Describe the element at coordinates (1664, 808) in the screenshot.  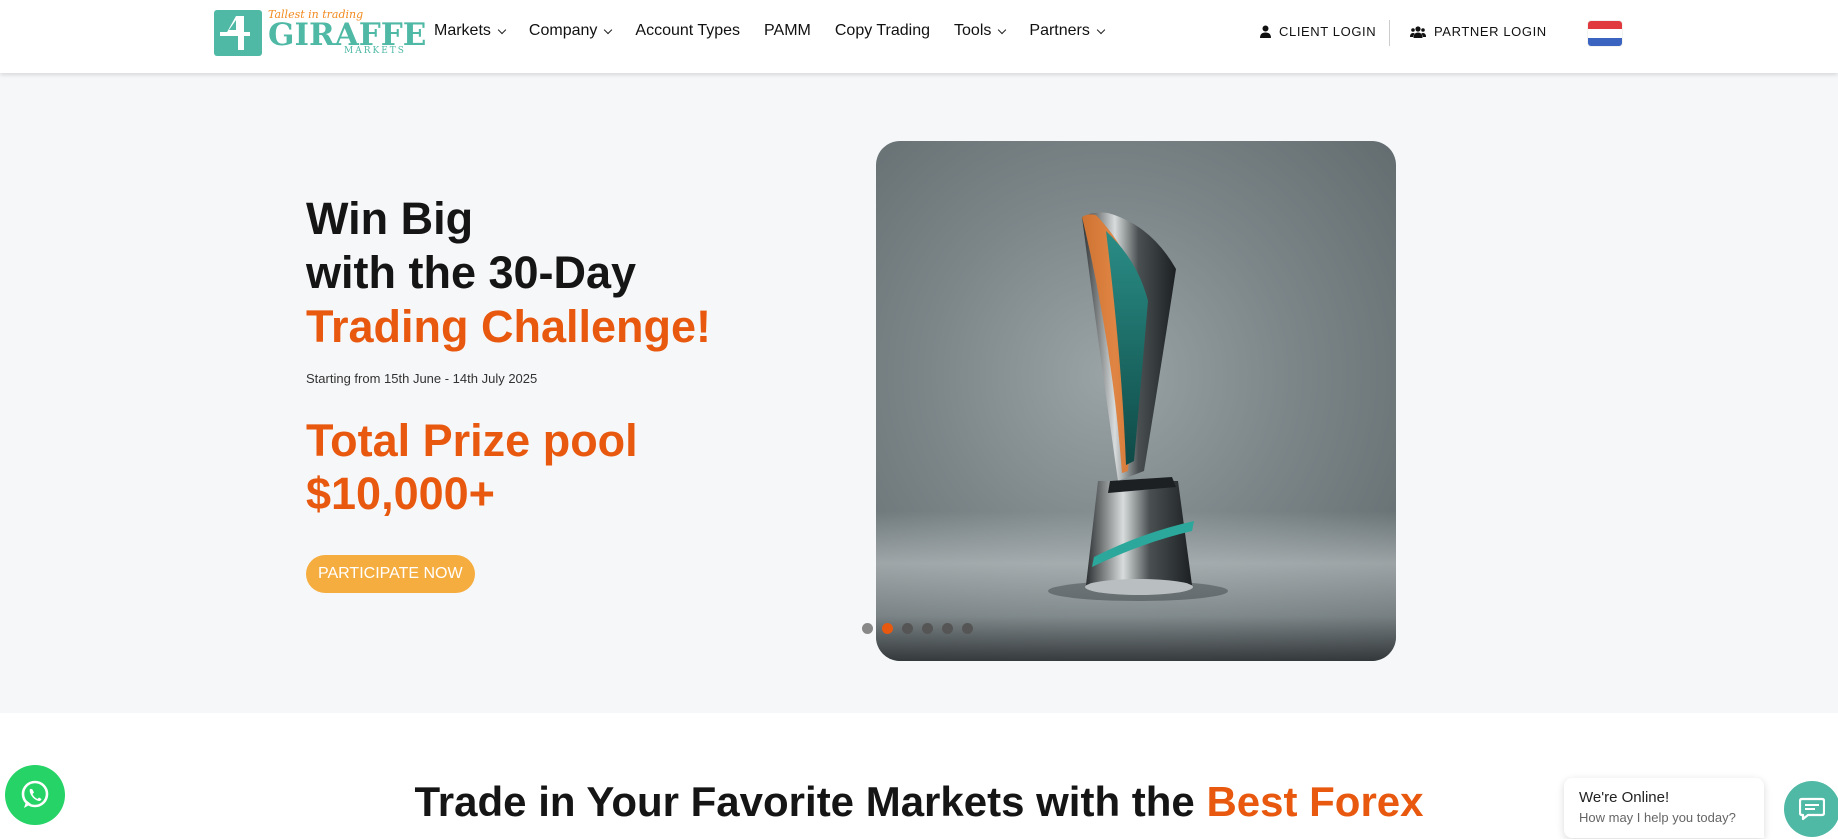
I see `chat-greeting-bubble: We're Online! How may I help you today?` at that location.